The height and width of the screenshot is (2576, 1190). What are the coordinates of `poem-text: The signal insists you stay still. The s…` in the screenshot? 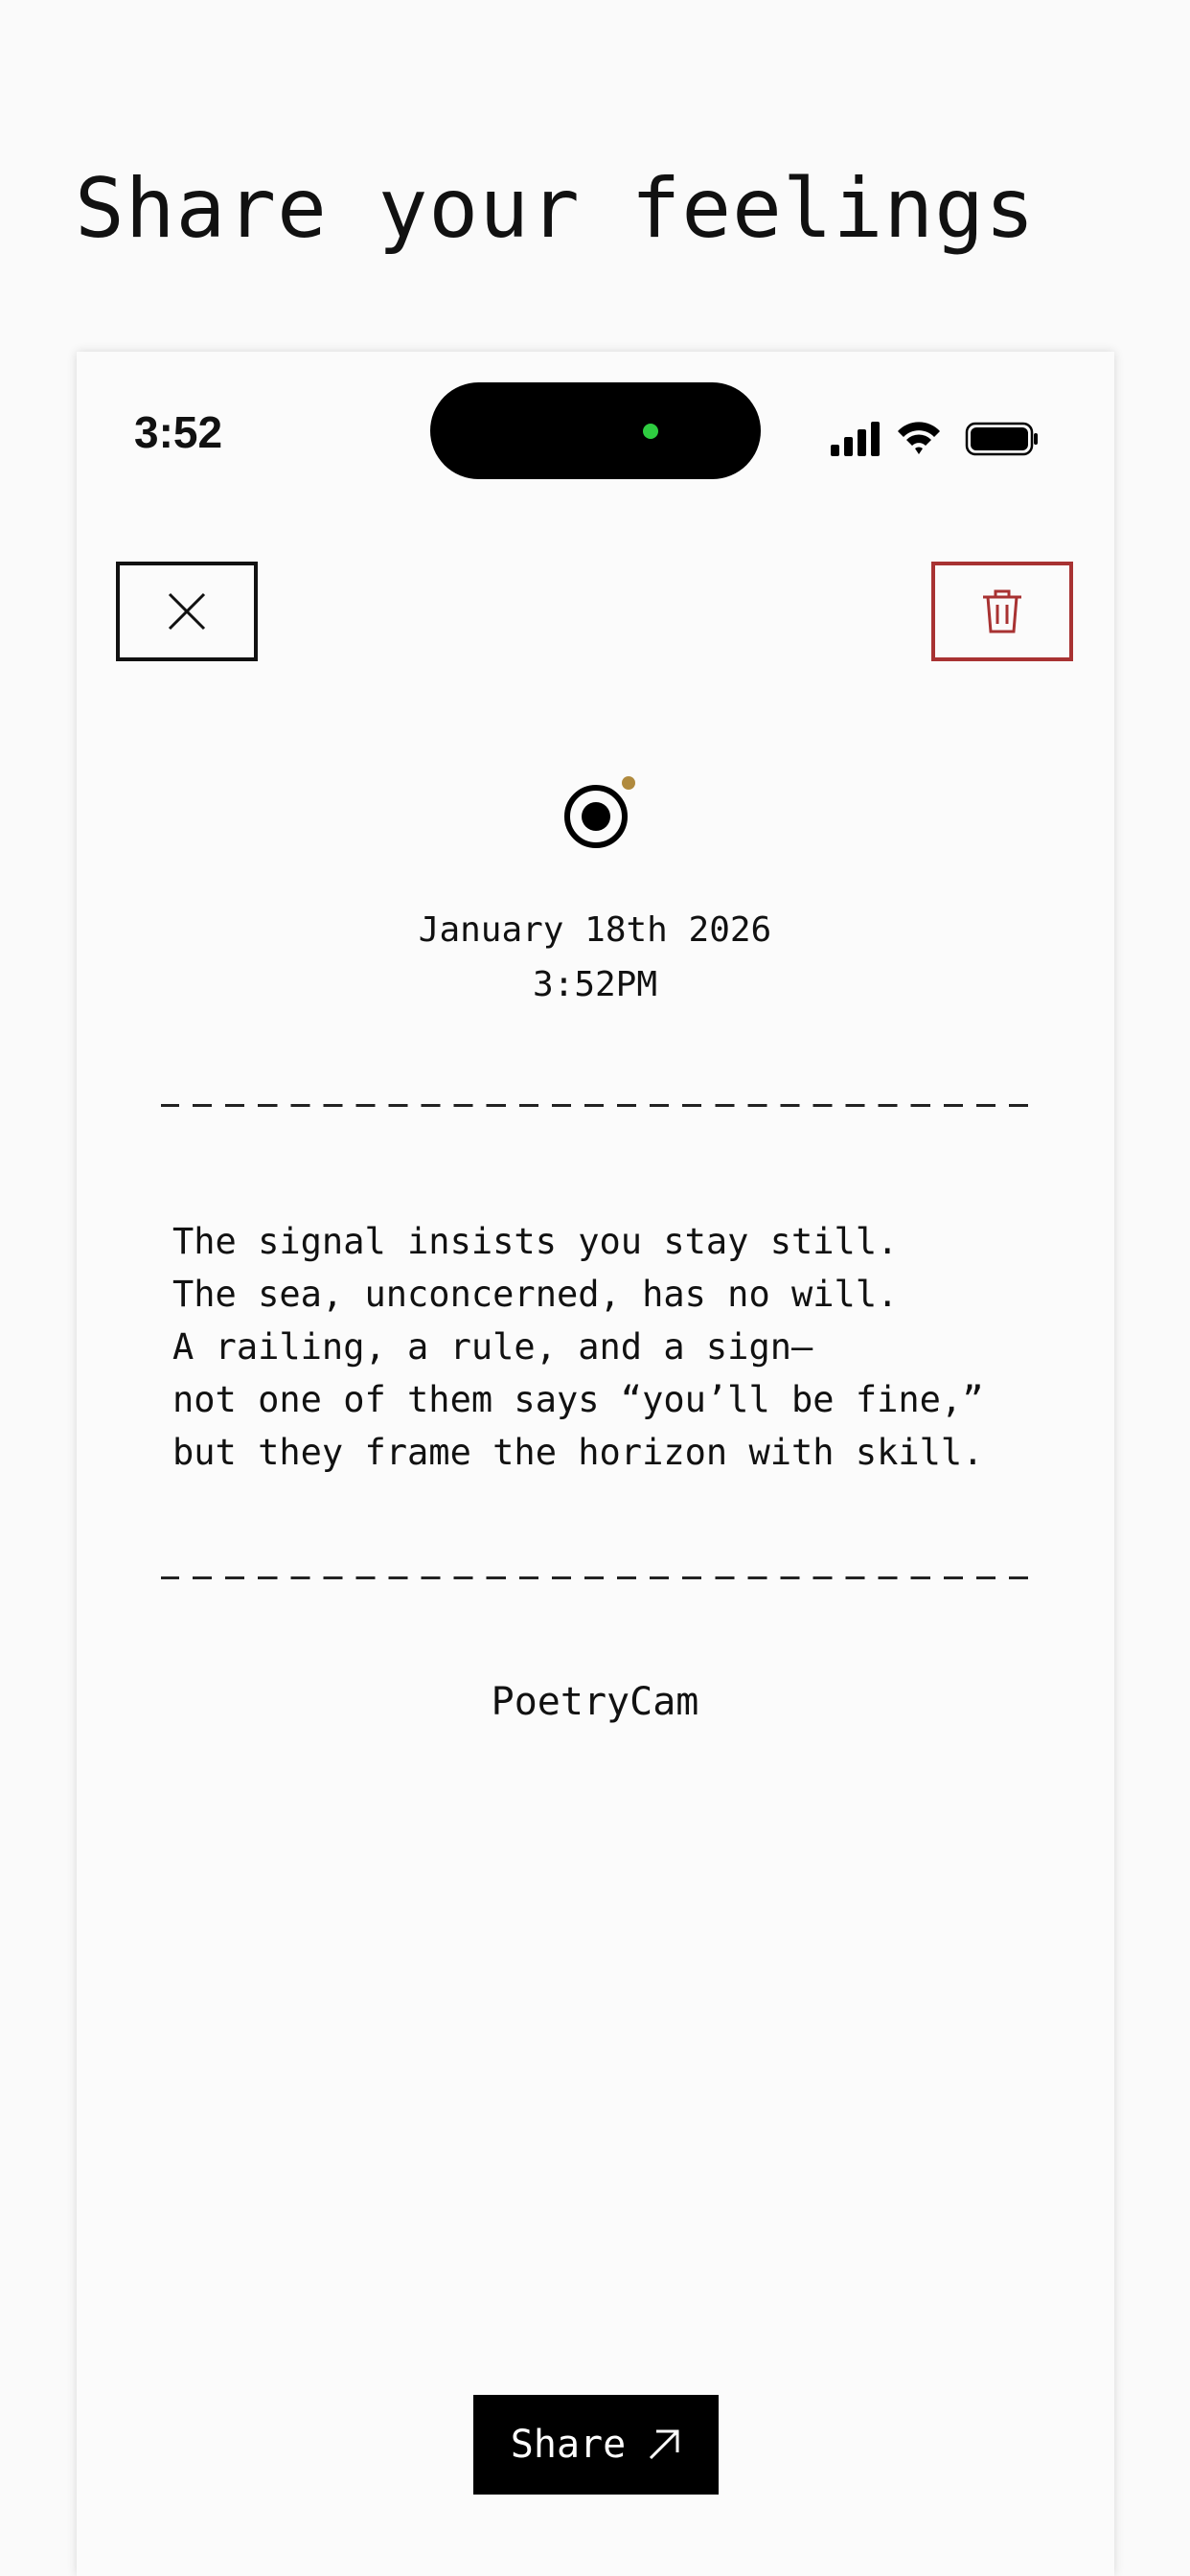 It's located at (578, 1347).